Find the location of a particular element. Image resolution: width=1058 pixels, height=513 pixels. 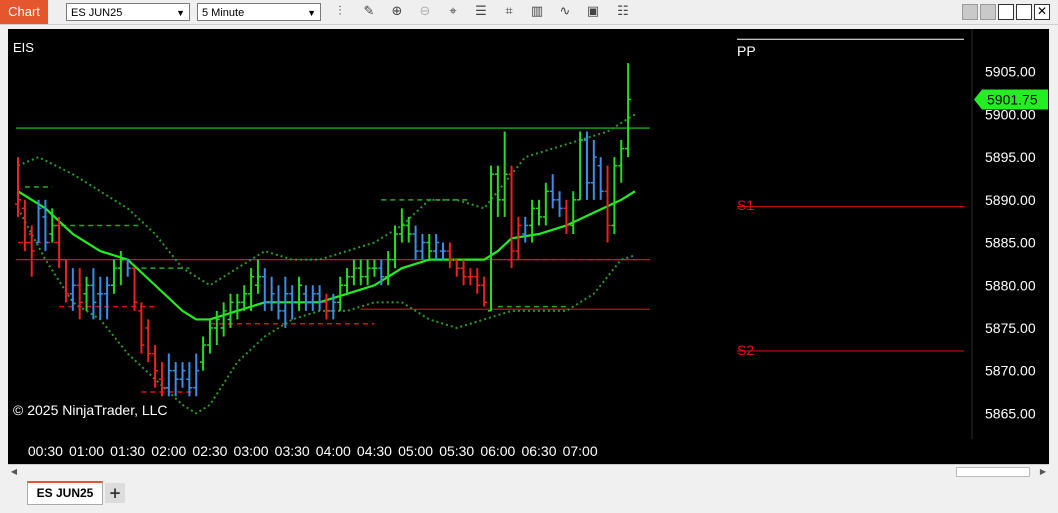

scroll-left-icon: ◀ is located at coordinates (14, 472).